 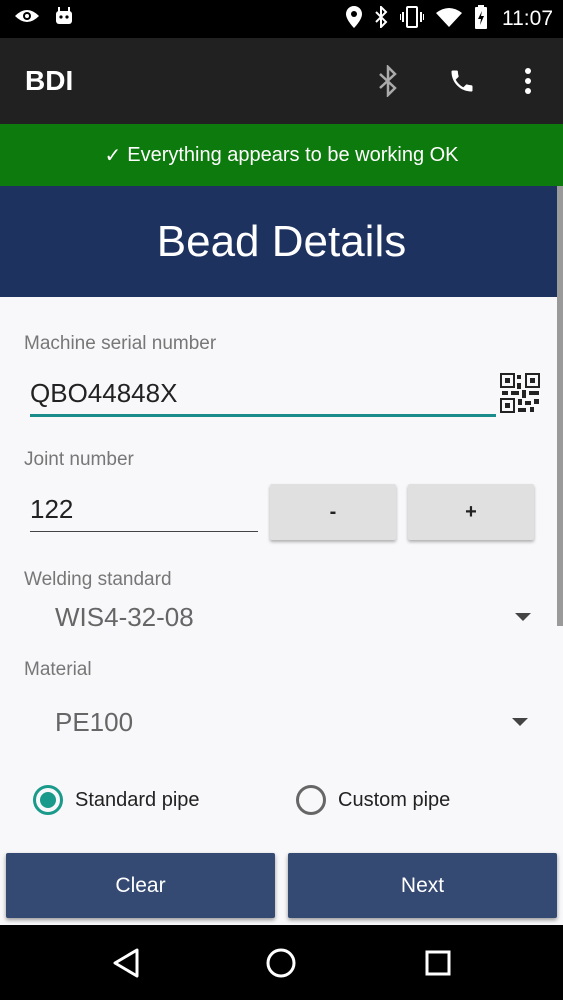 I want to click on navigation-bar, so click(x=281, y=962).